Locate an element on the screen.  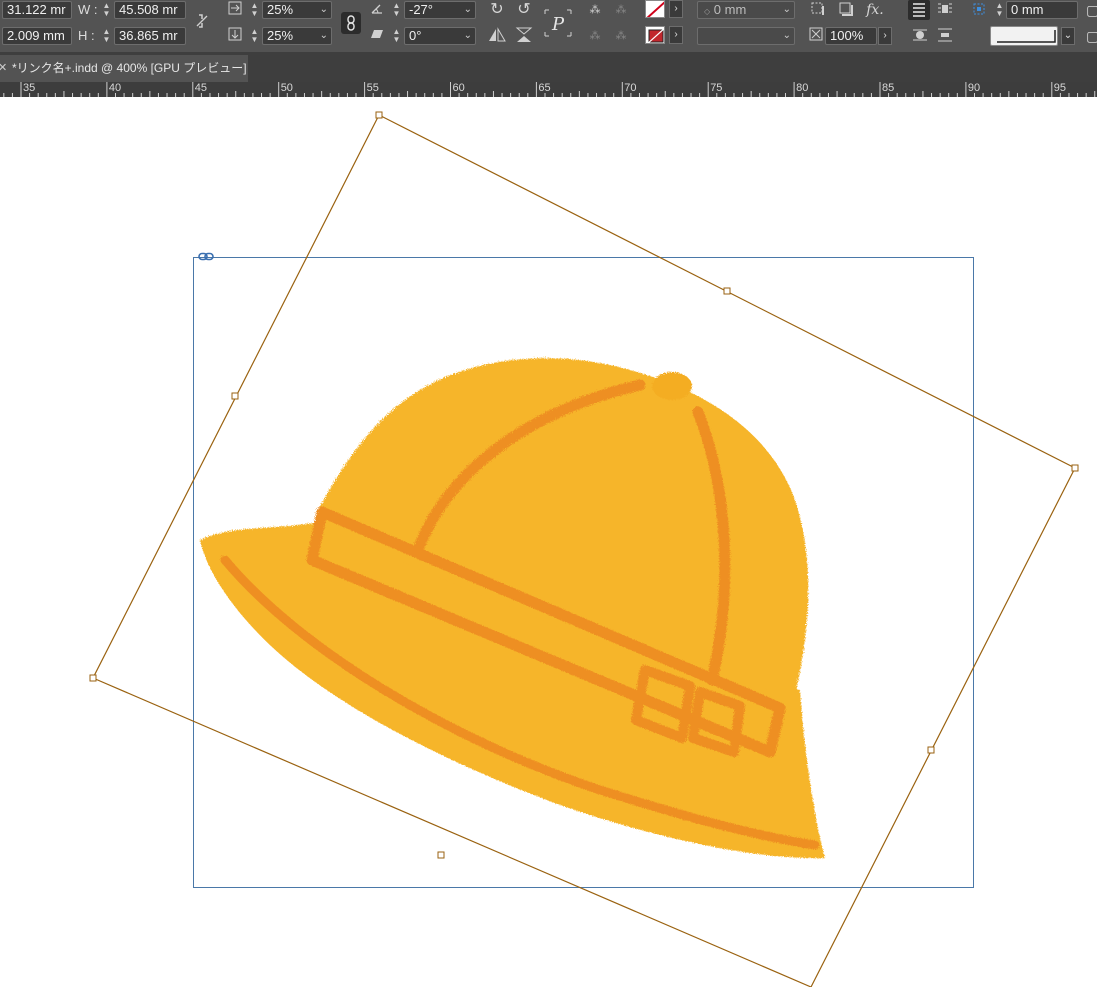
scale-x-value: 25% is located at coordinates (280, 9).